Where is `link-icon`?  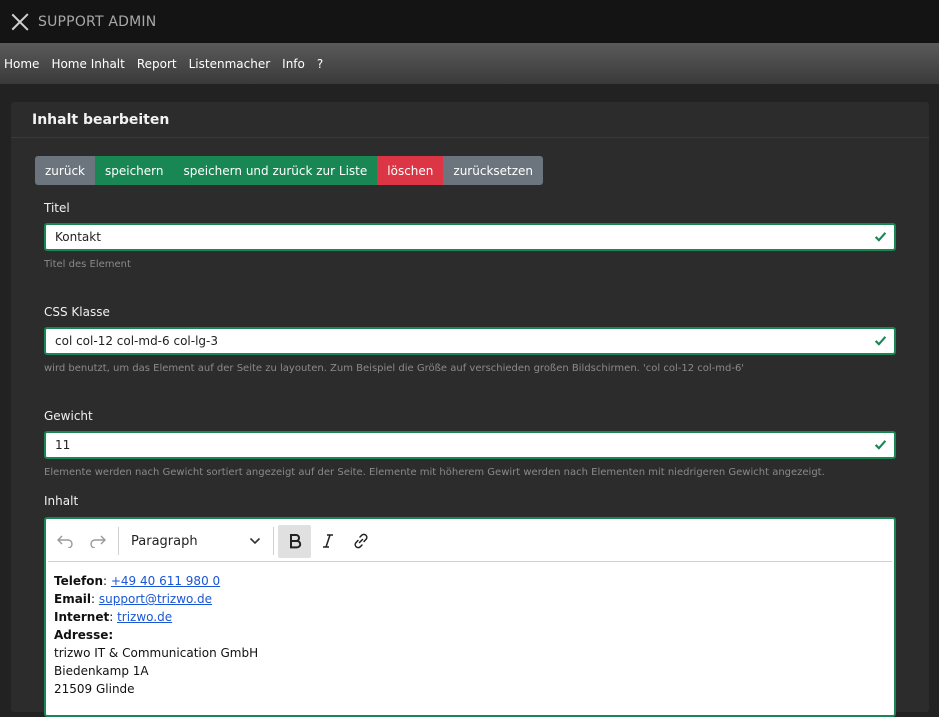 link-icon is located at coordinates (360, 541).